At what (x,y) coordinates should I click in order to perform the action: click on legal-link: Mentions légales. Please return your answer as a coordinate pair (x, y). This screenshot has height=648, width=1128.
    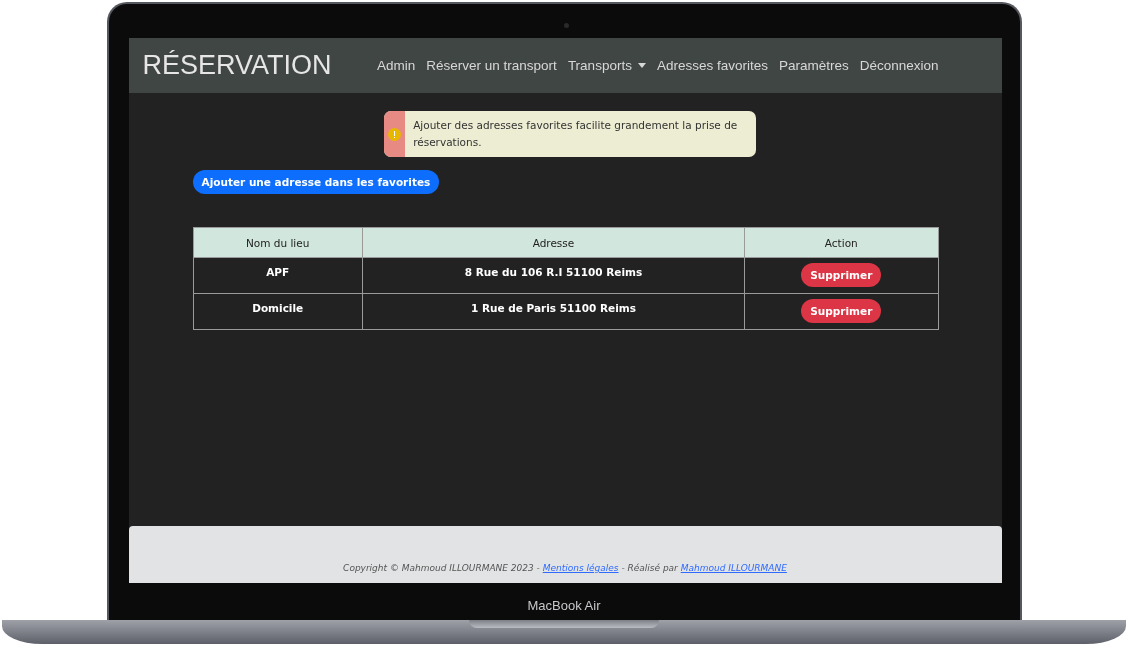
    Looking at the image, I should click on (580, 568).